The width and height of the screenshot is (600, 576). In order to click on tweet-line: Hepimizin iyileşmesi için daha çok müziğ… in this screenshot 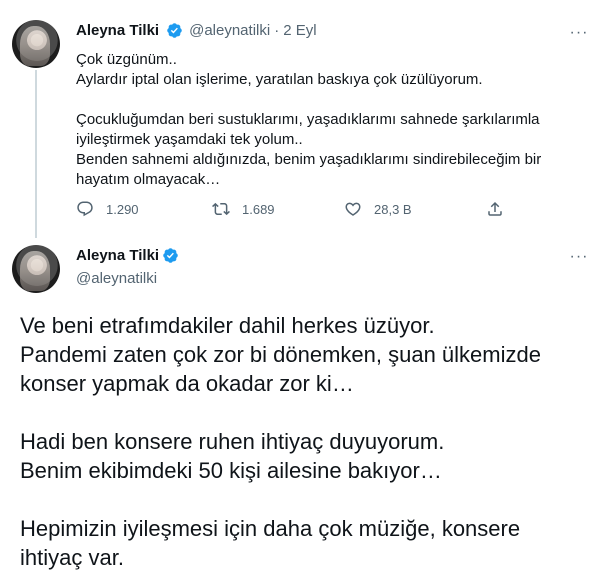, I will do `click(270, 528)`.